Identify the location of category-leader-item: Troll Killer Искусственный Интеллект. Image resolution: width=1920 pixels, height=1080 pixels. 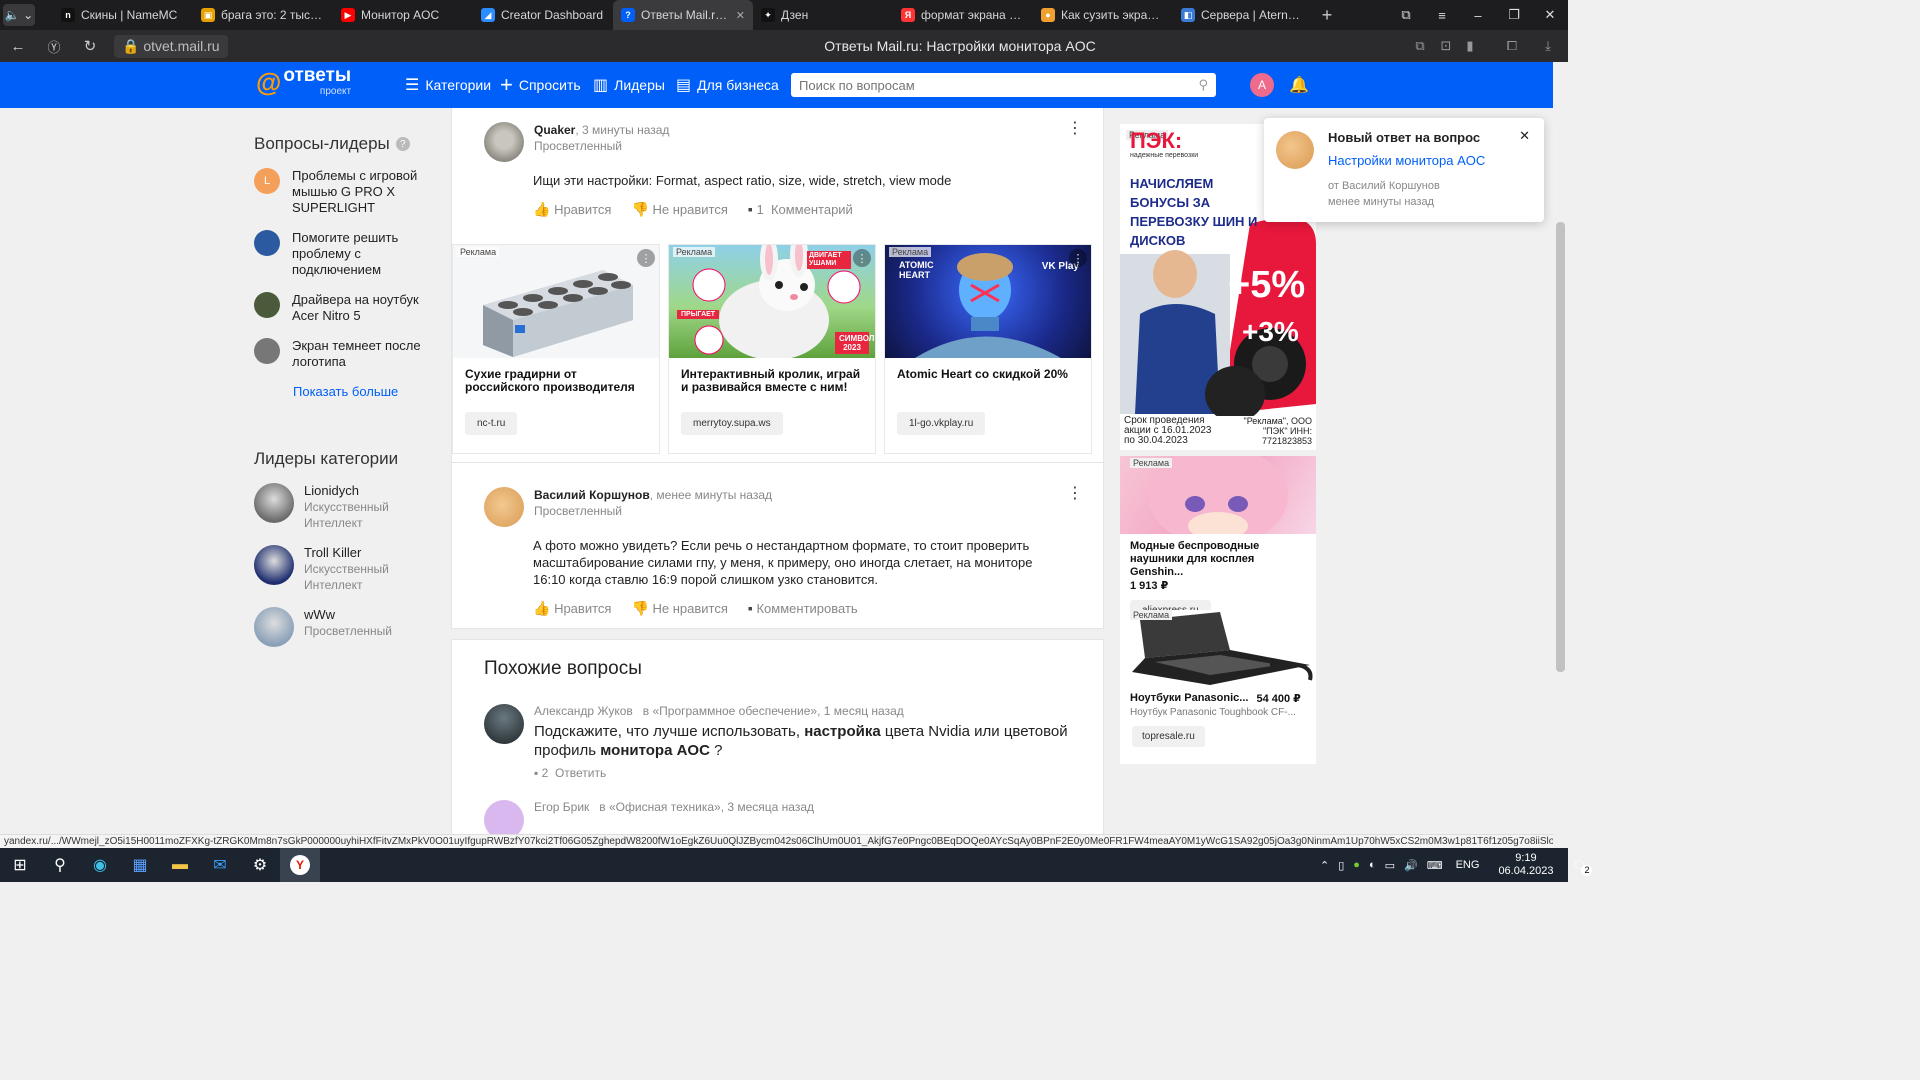
(344, 569).